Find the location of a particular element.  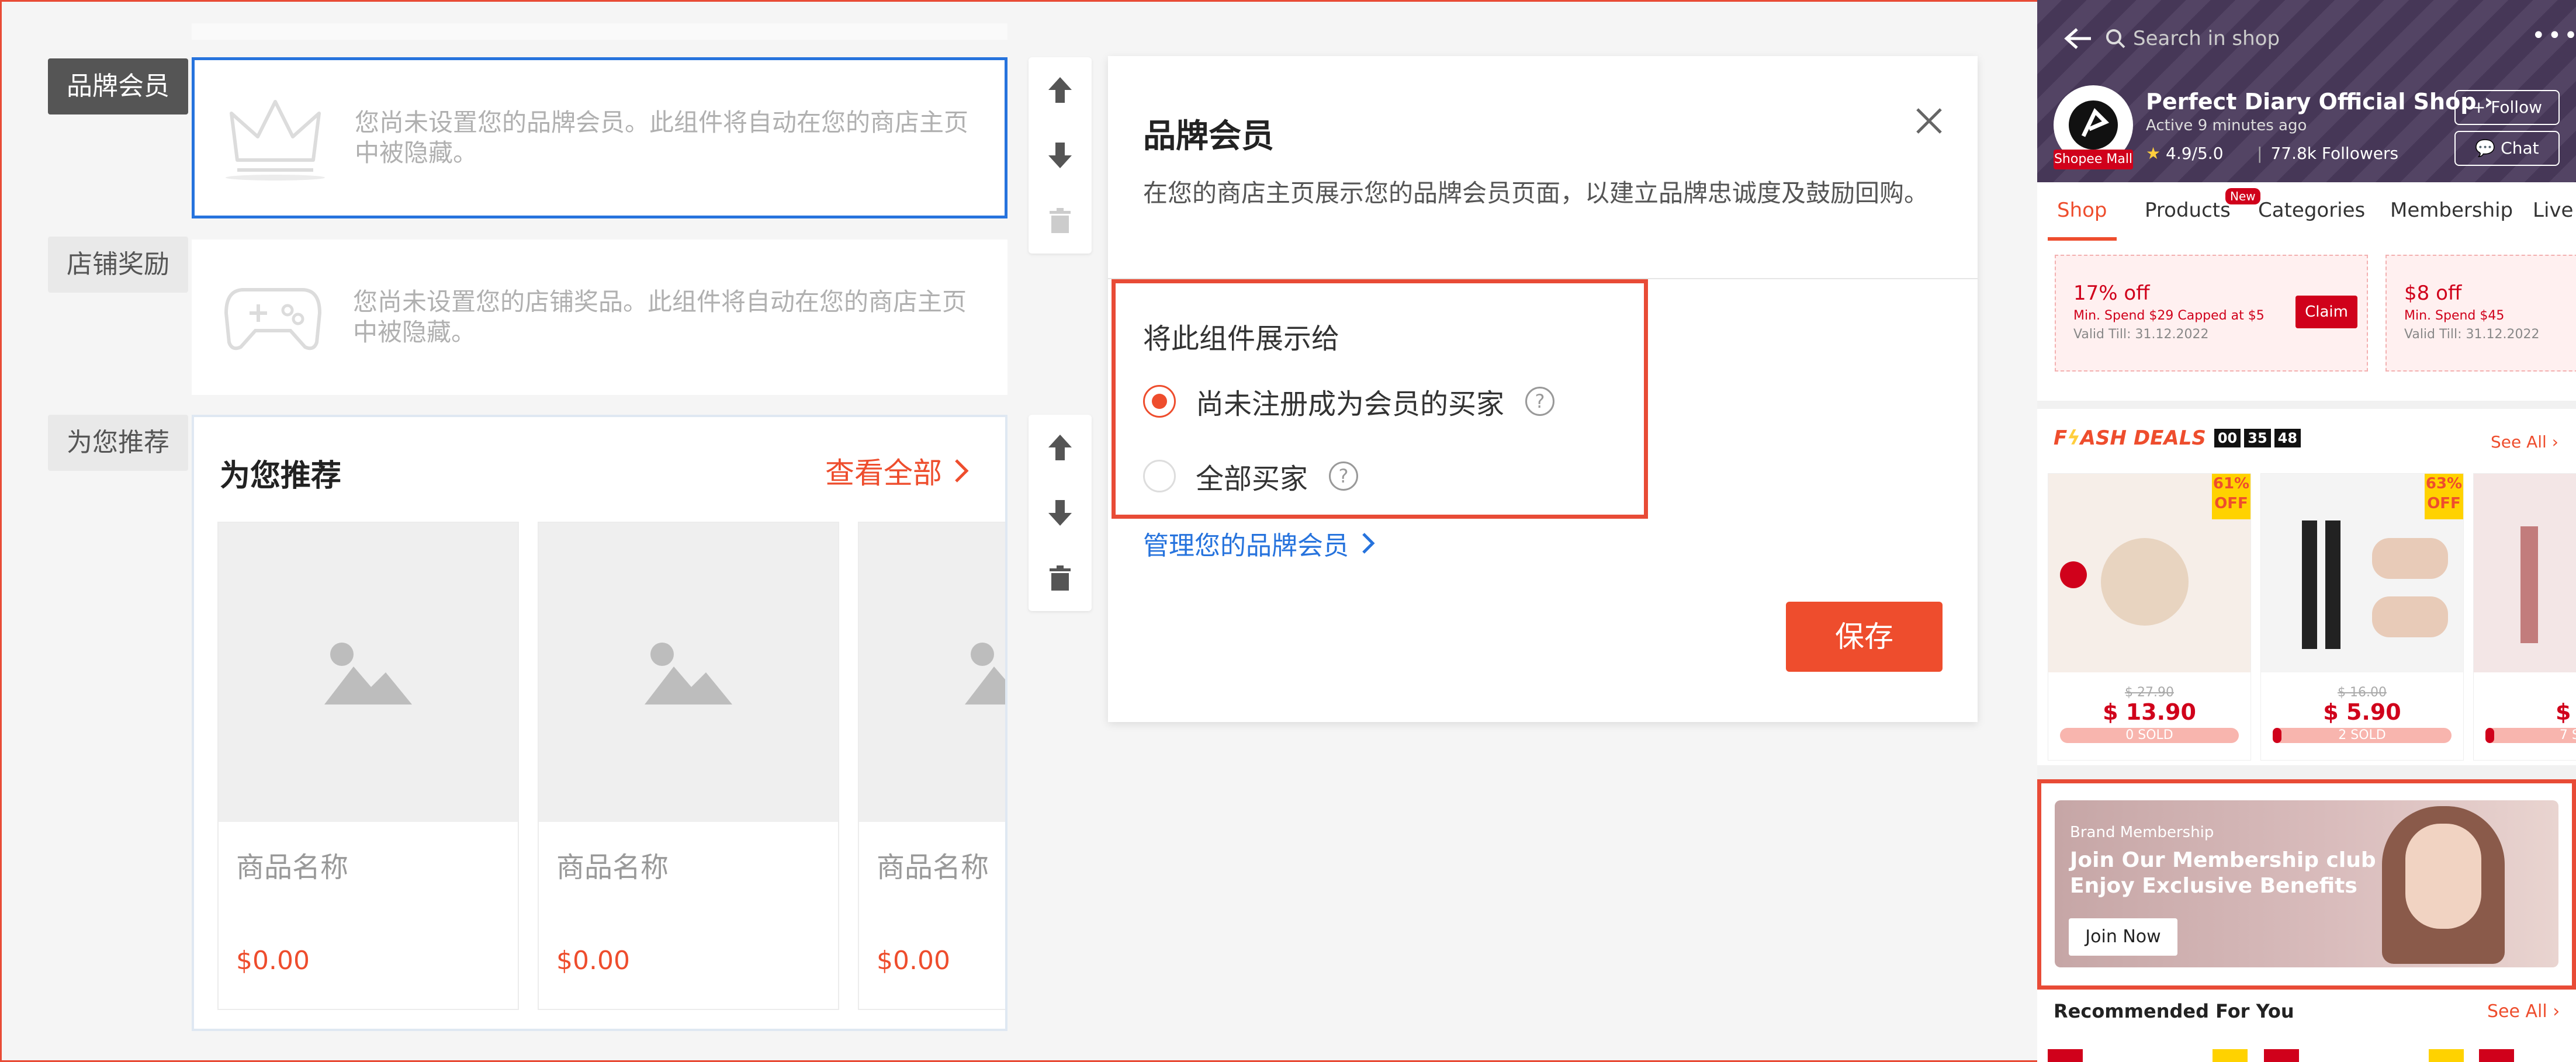

flash-see-all-link: See All › is located at coordinates (2525, 442).